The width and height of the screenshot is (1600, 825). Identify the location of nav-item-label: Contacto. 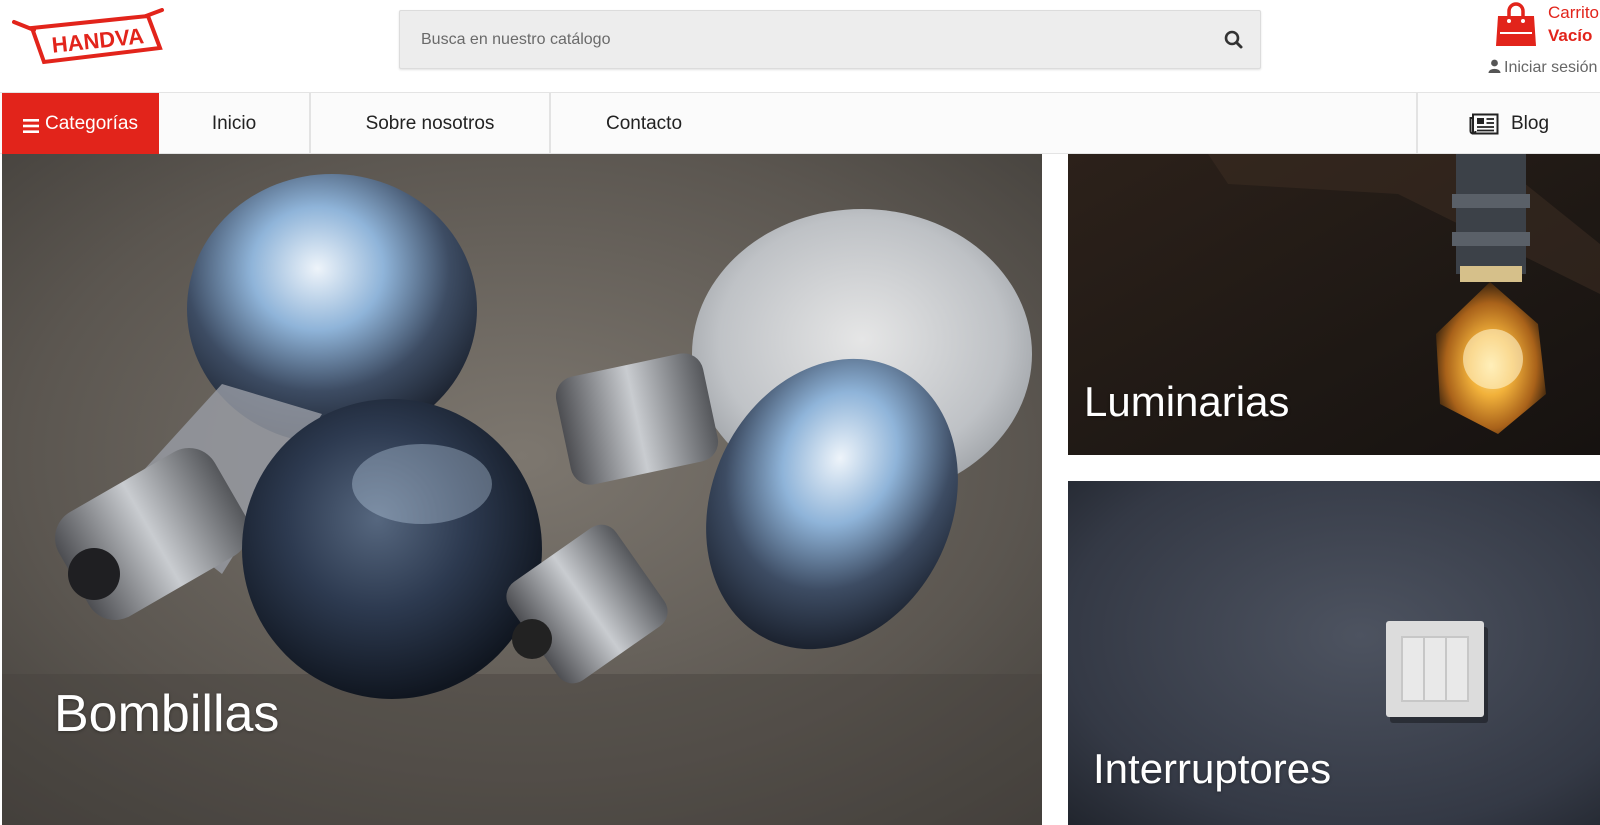
(644, 123).